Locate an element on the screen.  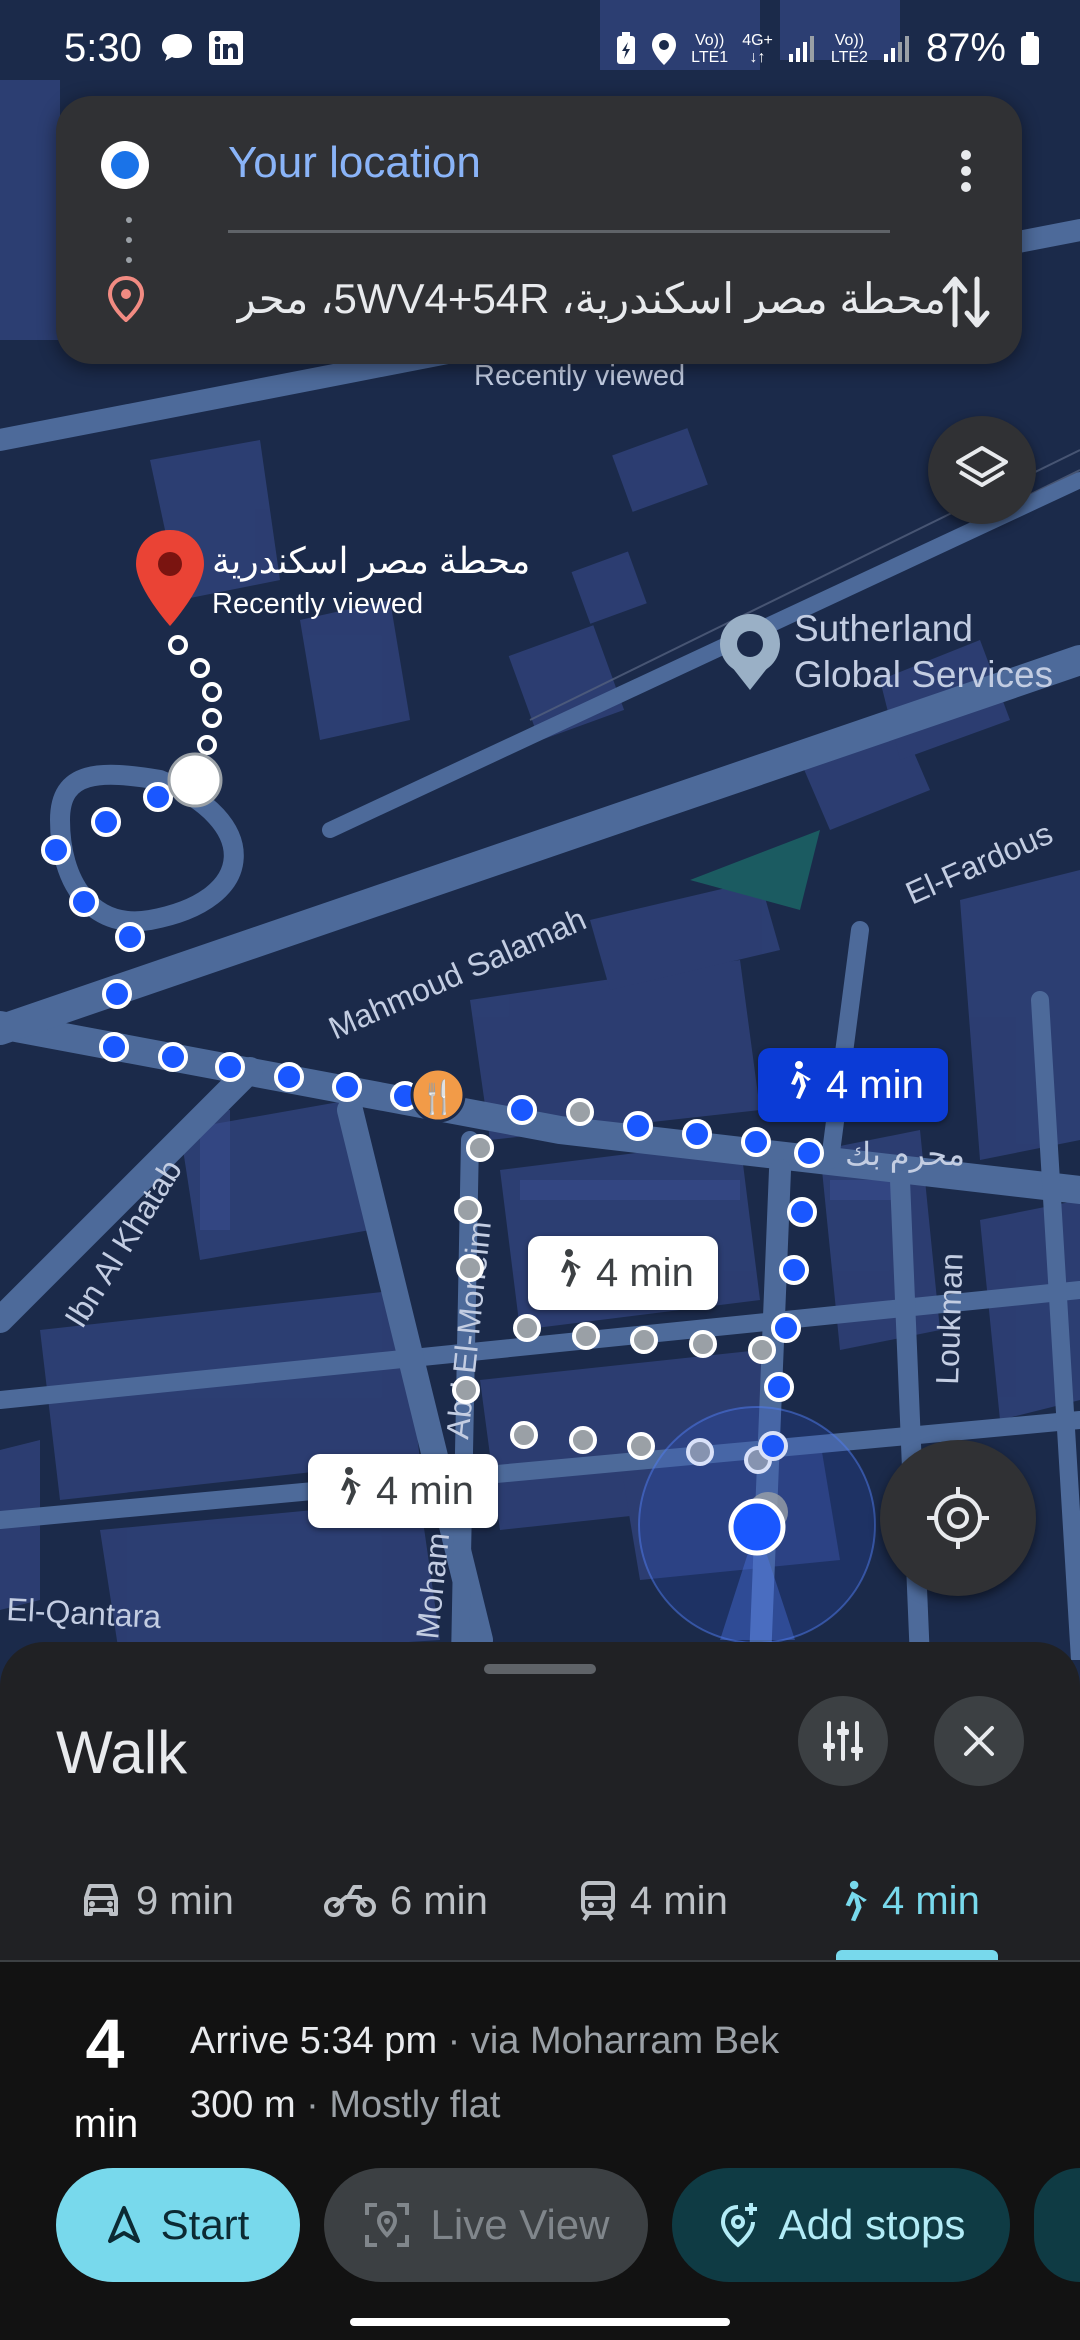
tune-icon is located at coordinates (843, 1741).